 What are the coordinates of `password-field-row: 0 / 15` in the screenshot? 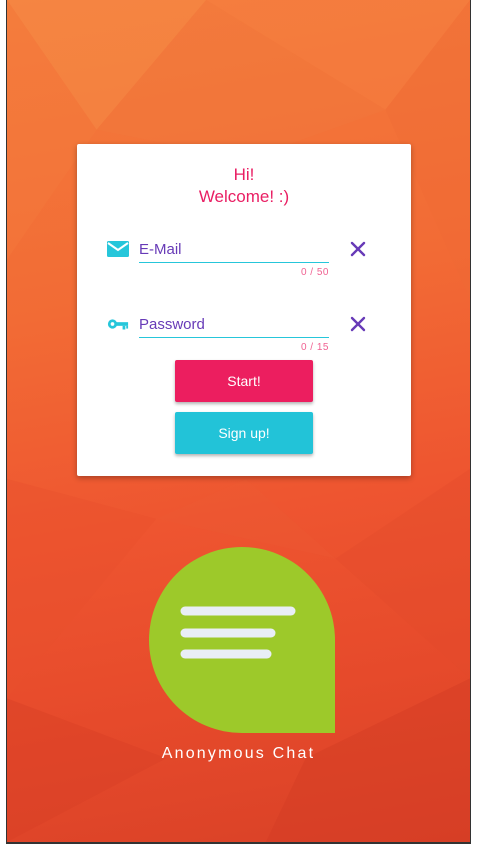 It's located at (244, 334).